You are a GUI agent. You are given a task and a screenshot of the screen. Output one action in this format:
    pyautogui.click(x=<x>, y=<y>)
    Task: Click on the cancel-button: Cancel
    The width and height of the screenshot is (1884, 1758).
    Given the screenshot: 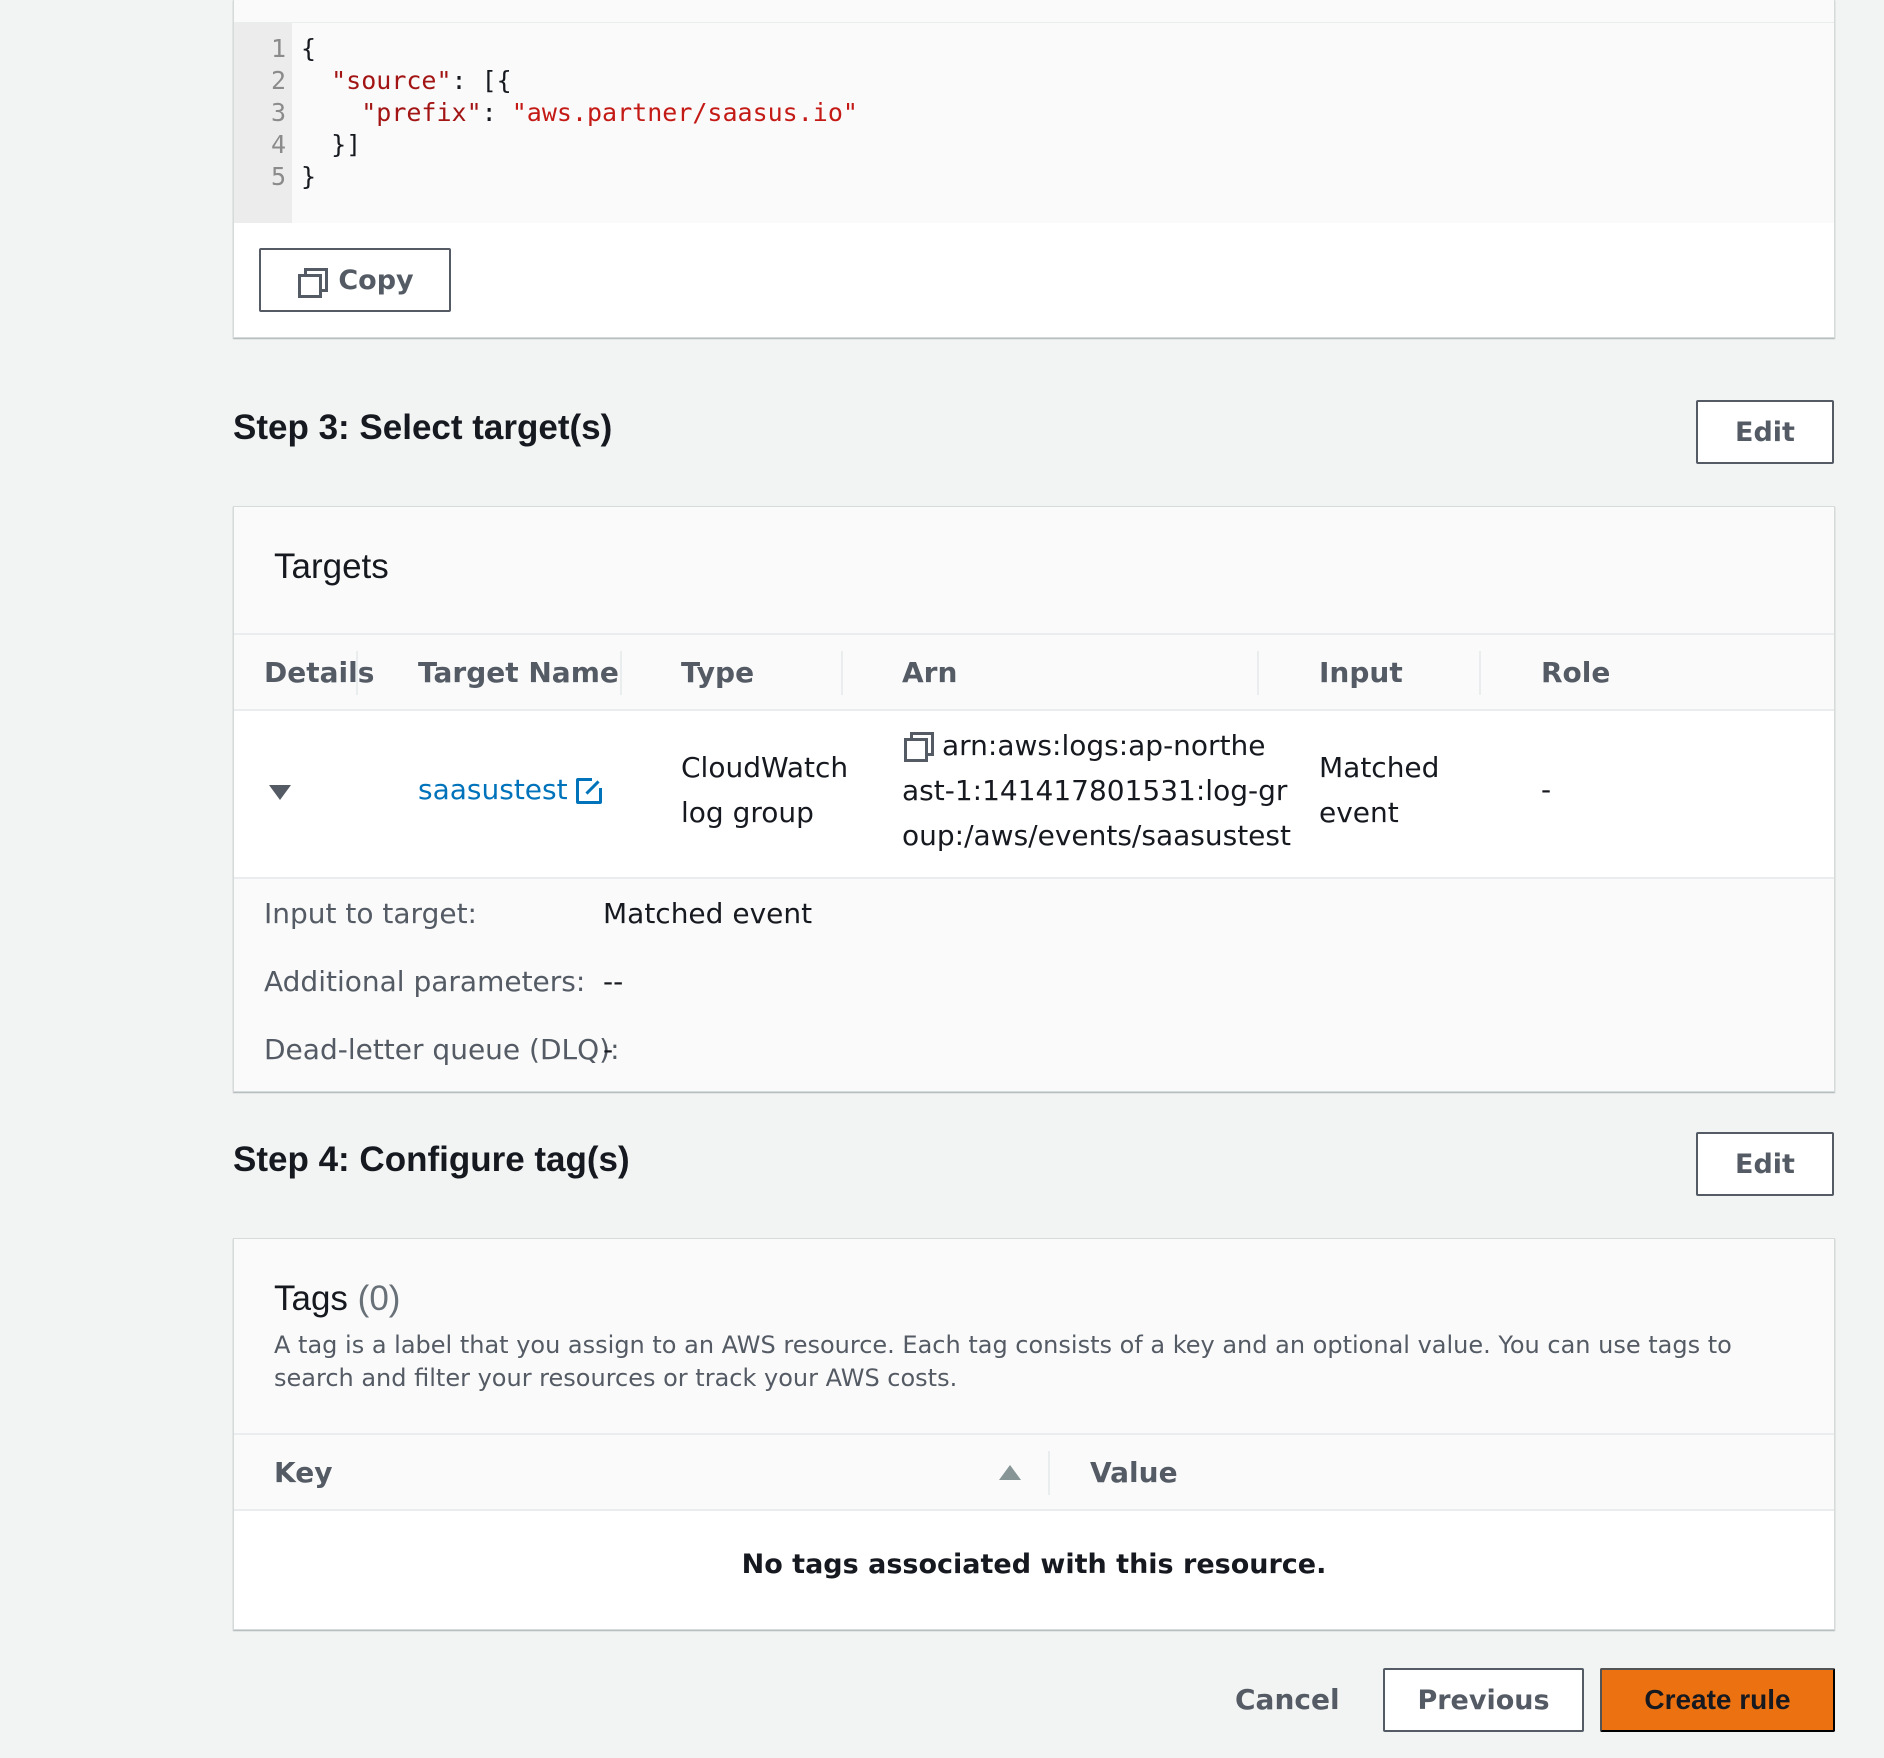 What is the action you would take?
    pyautogui.click(x=1287, y=1699)
    